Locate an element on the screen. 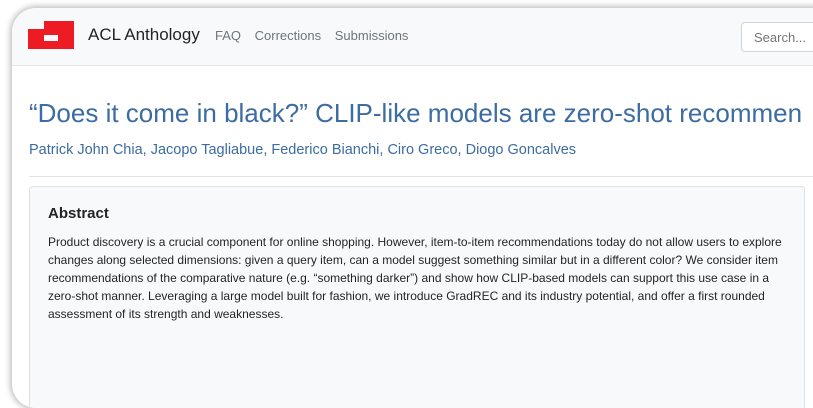 The height and width of the screenshot is (408, 813). acl-logo-icon is located at coordinates (51, 35).